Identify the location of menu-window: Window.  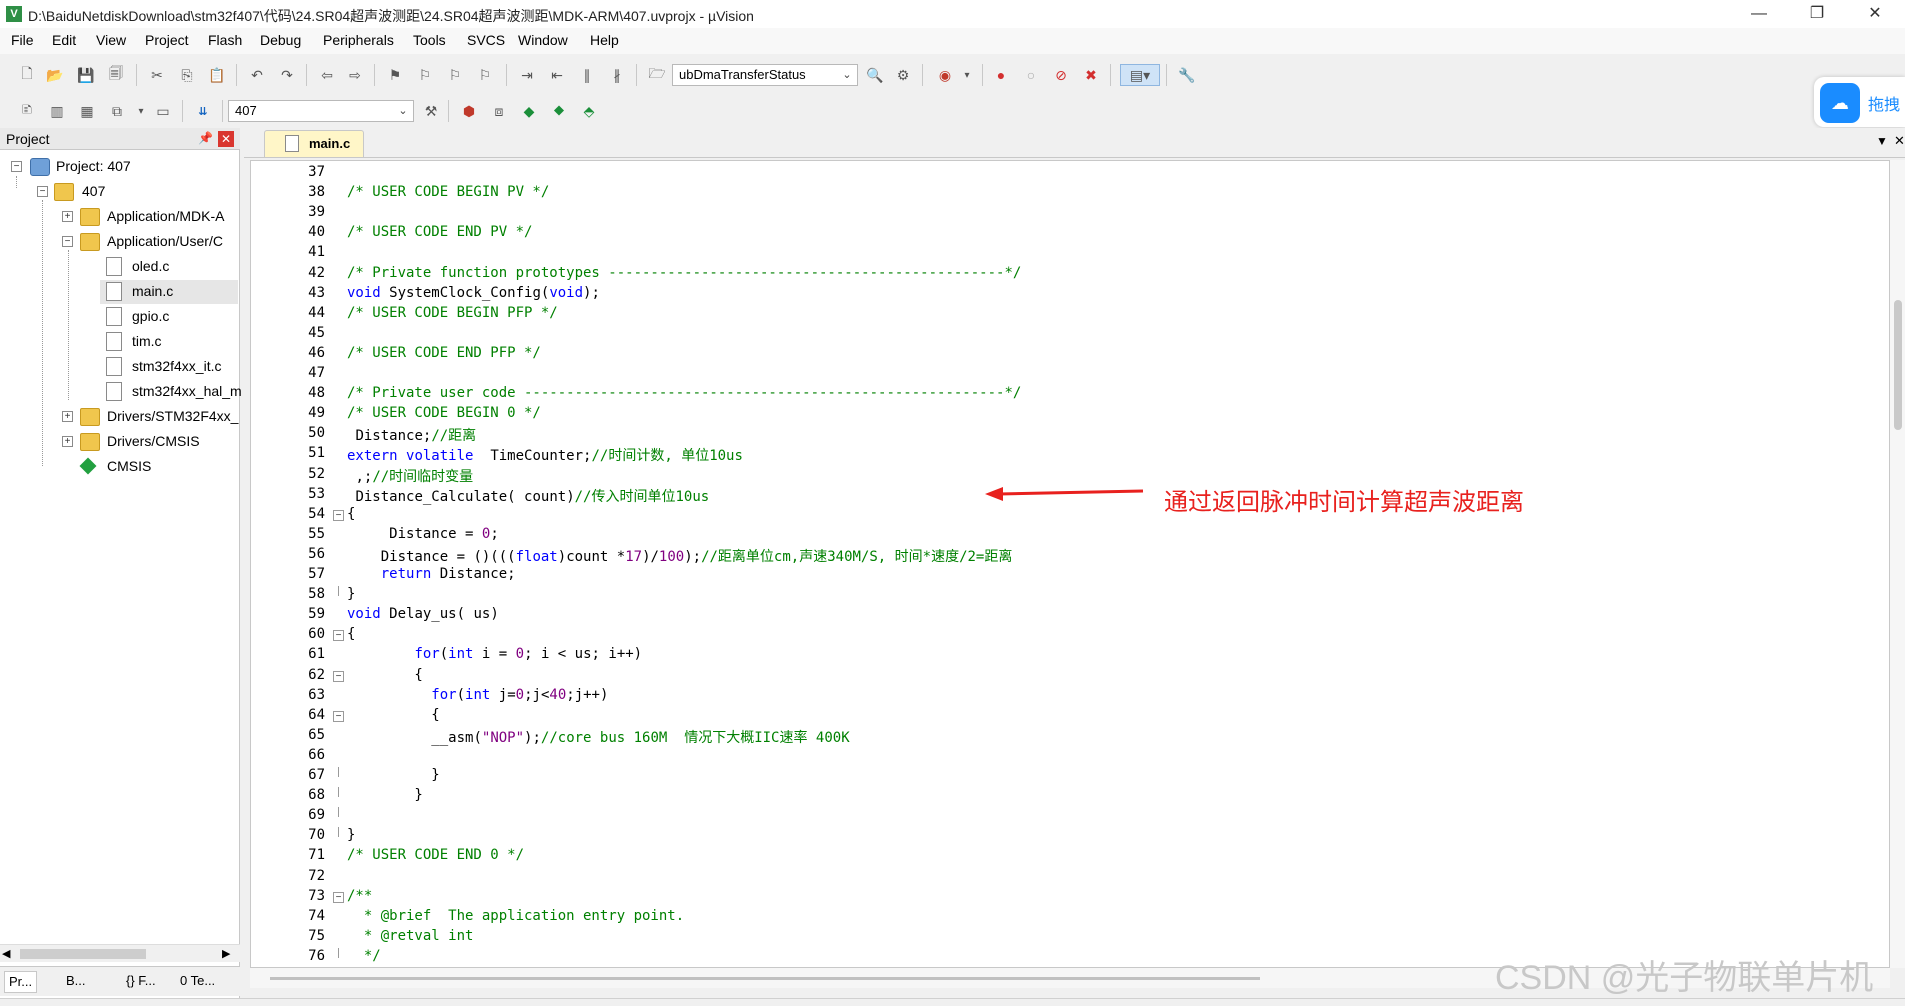
(543, 40).